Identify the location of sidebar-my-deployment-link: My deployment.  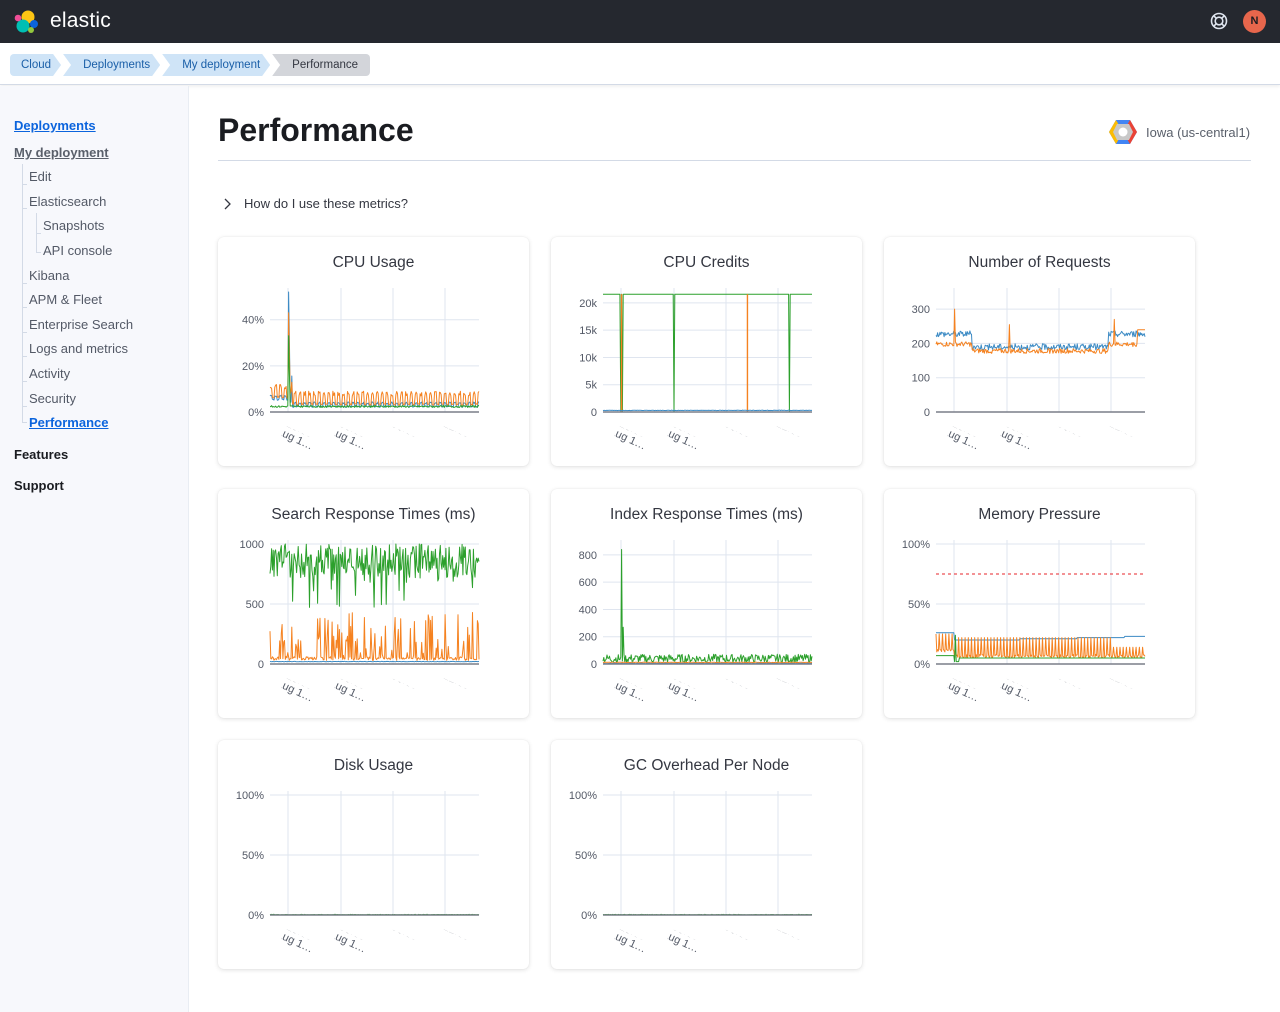
(61, 152).